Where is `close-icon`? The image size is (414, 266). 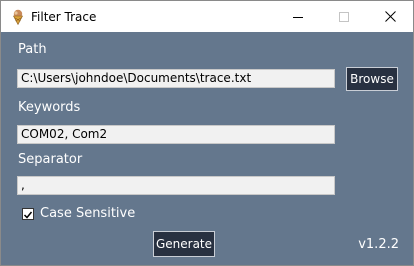
close-icon is located at coordinates (390, 16).